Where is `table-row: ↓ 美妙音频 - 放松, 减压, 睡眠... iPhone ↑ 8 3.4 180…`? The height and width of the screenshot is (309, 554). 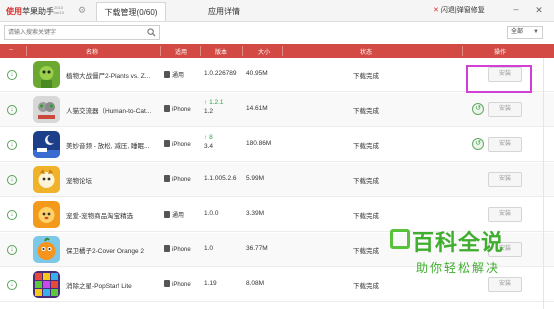
table-row: ↓ 美妙音频 - 放松, 减压, 睡眠... iPhone ↑ 8 3.4 180… is located at coordinates (277, 145).